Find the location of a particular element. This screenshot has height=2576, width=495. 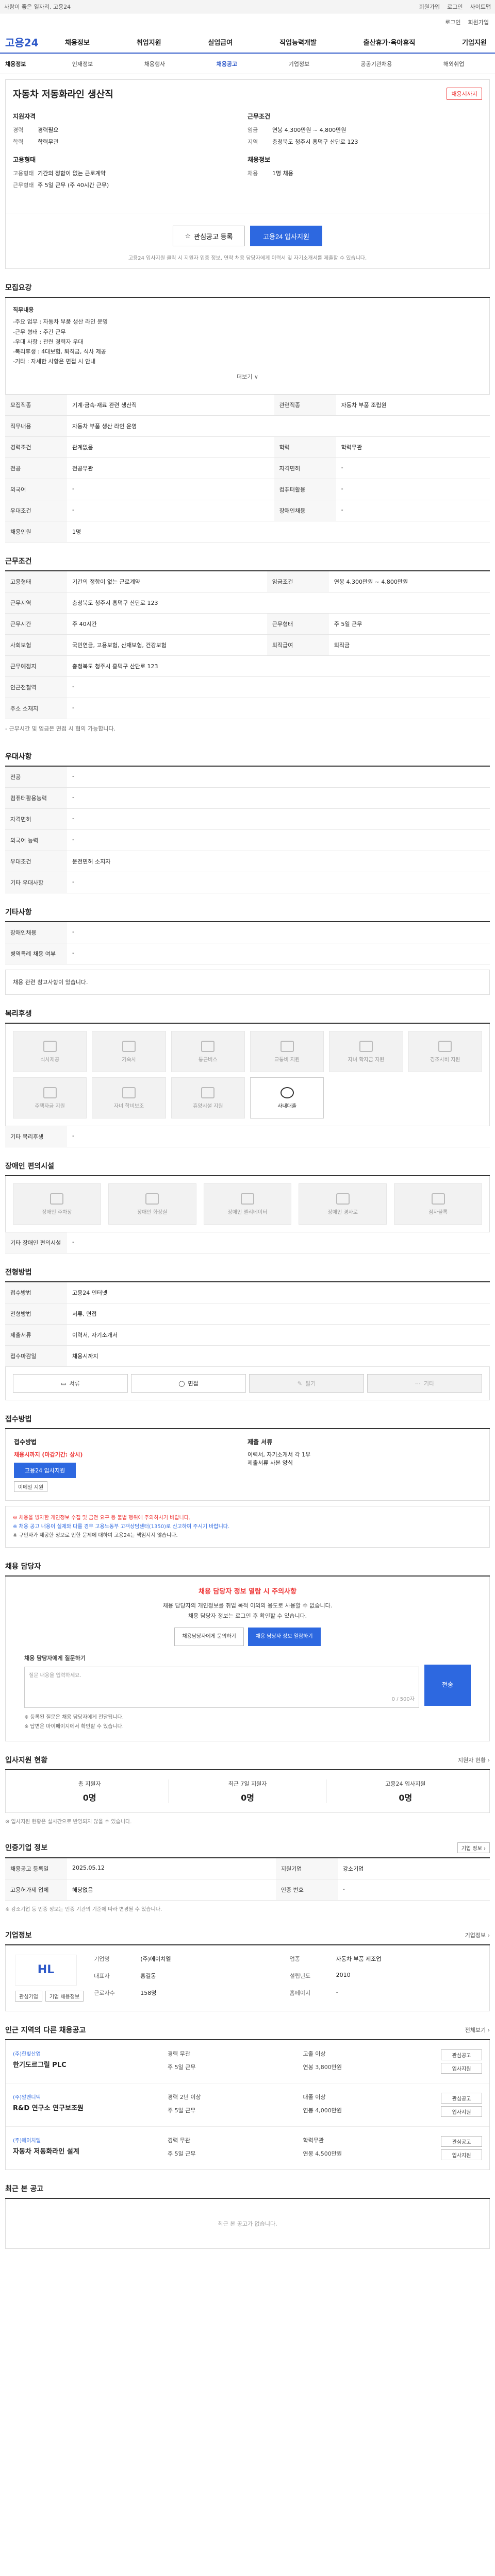

related-link: 전체보기 › is located at coordinates (478, 2030).